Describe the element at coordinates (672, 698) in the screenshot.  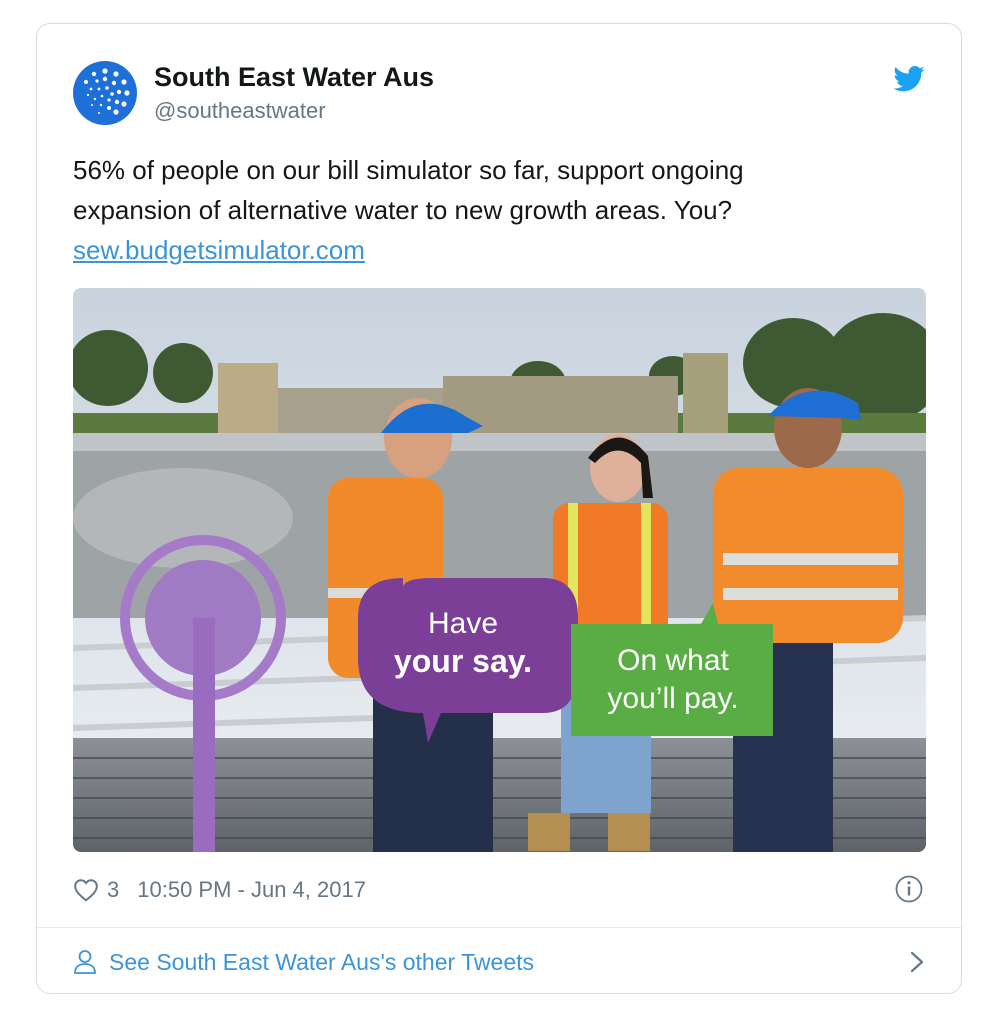
I see `bubble-green-line2: you’ll pay.` at that location.